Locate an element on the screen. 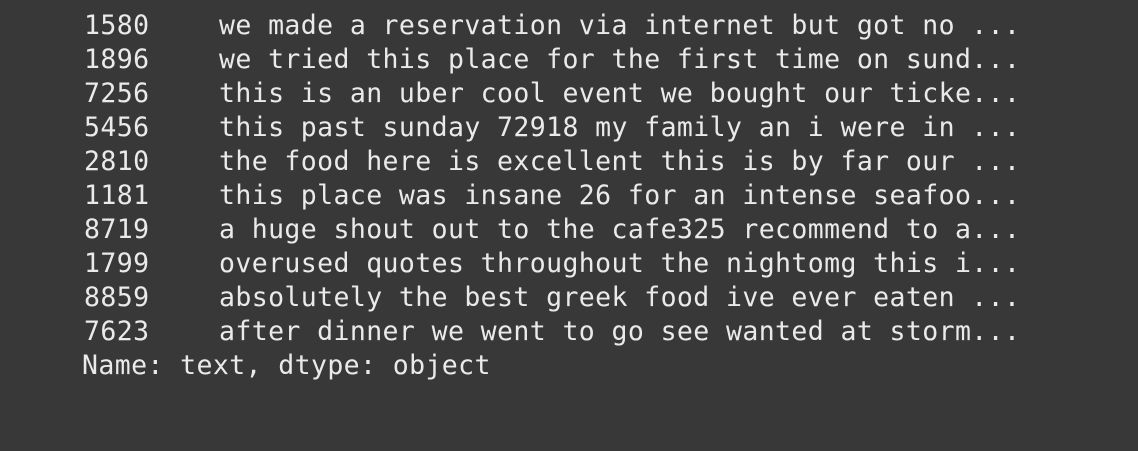 The image size is (1138, 451). row-index: 5456 is located at coordinates (117, 127).